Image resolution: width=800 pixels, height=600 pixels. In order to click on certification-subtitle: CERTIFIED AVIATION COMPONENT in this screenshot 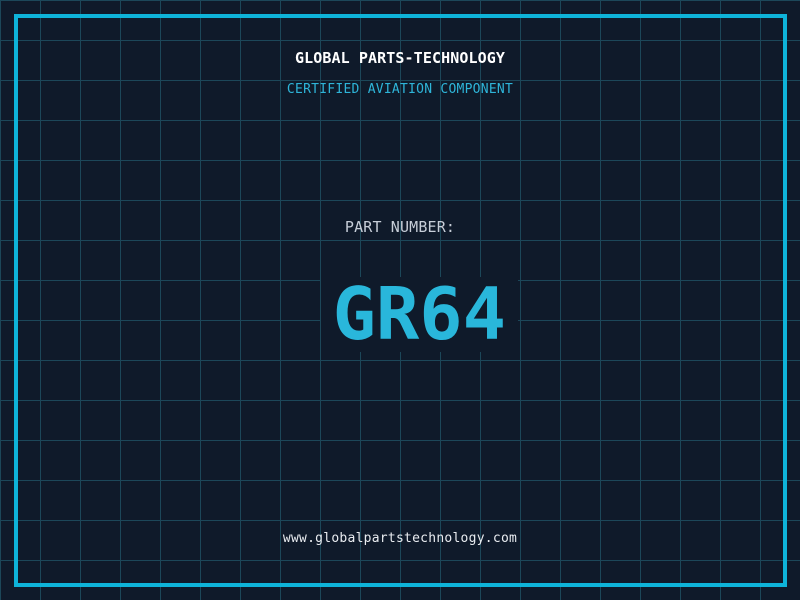, I will do `click(400, 89)`.